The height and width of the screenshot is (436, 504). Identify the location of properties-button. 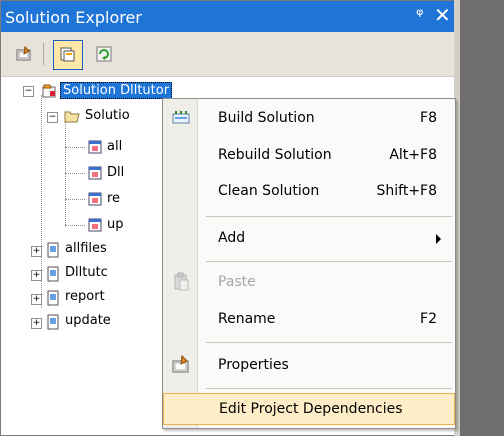
(24, 54).